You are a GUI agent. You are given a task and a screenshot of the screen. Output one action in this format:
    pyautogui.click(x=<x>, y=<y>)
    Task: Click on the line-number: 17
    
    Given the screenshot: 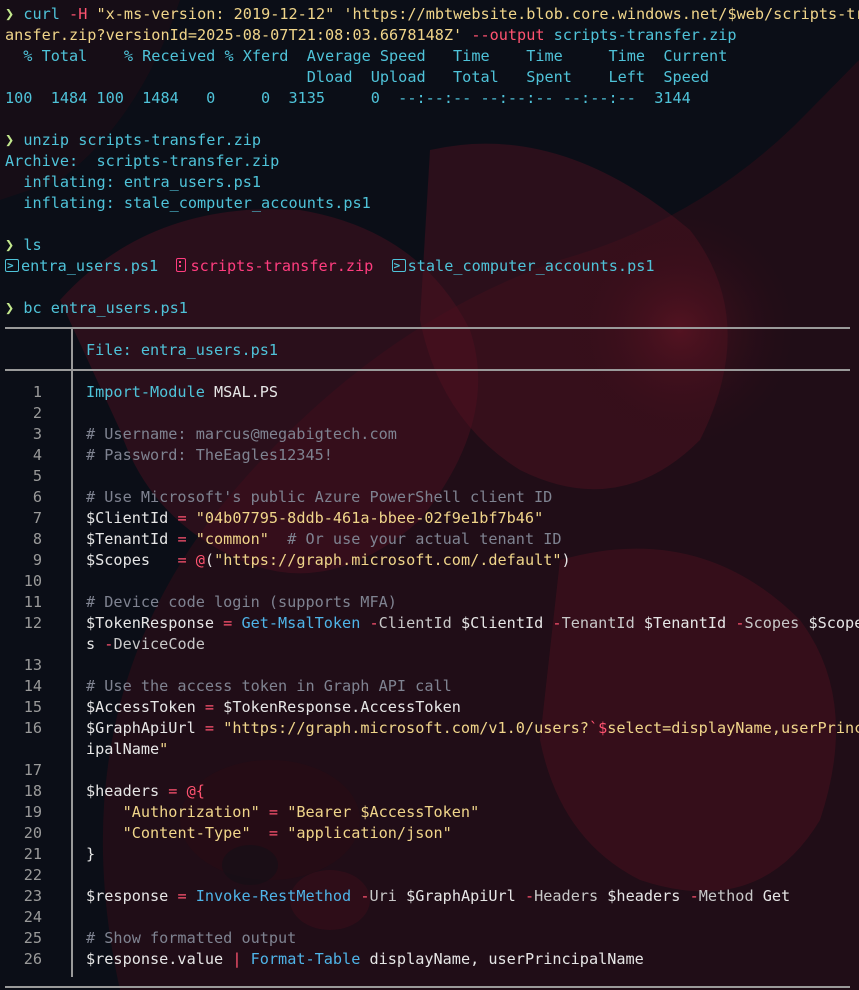 What is the action you would take?
    pyautogui.click(x=32, y=770)
    